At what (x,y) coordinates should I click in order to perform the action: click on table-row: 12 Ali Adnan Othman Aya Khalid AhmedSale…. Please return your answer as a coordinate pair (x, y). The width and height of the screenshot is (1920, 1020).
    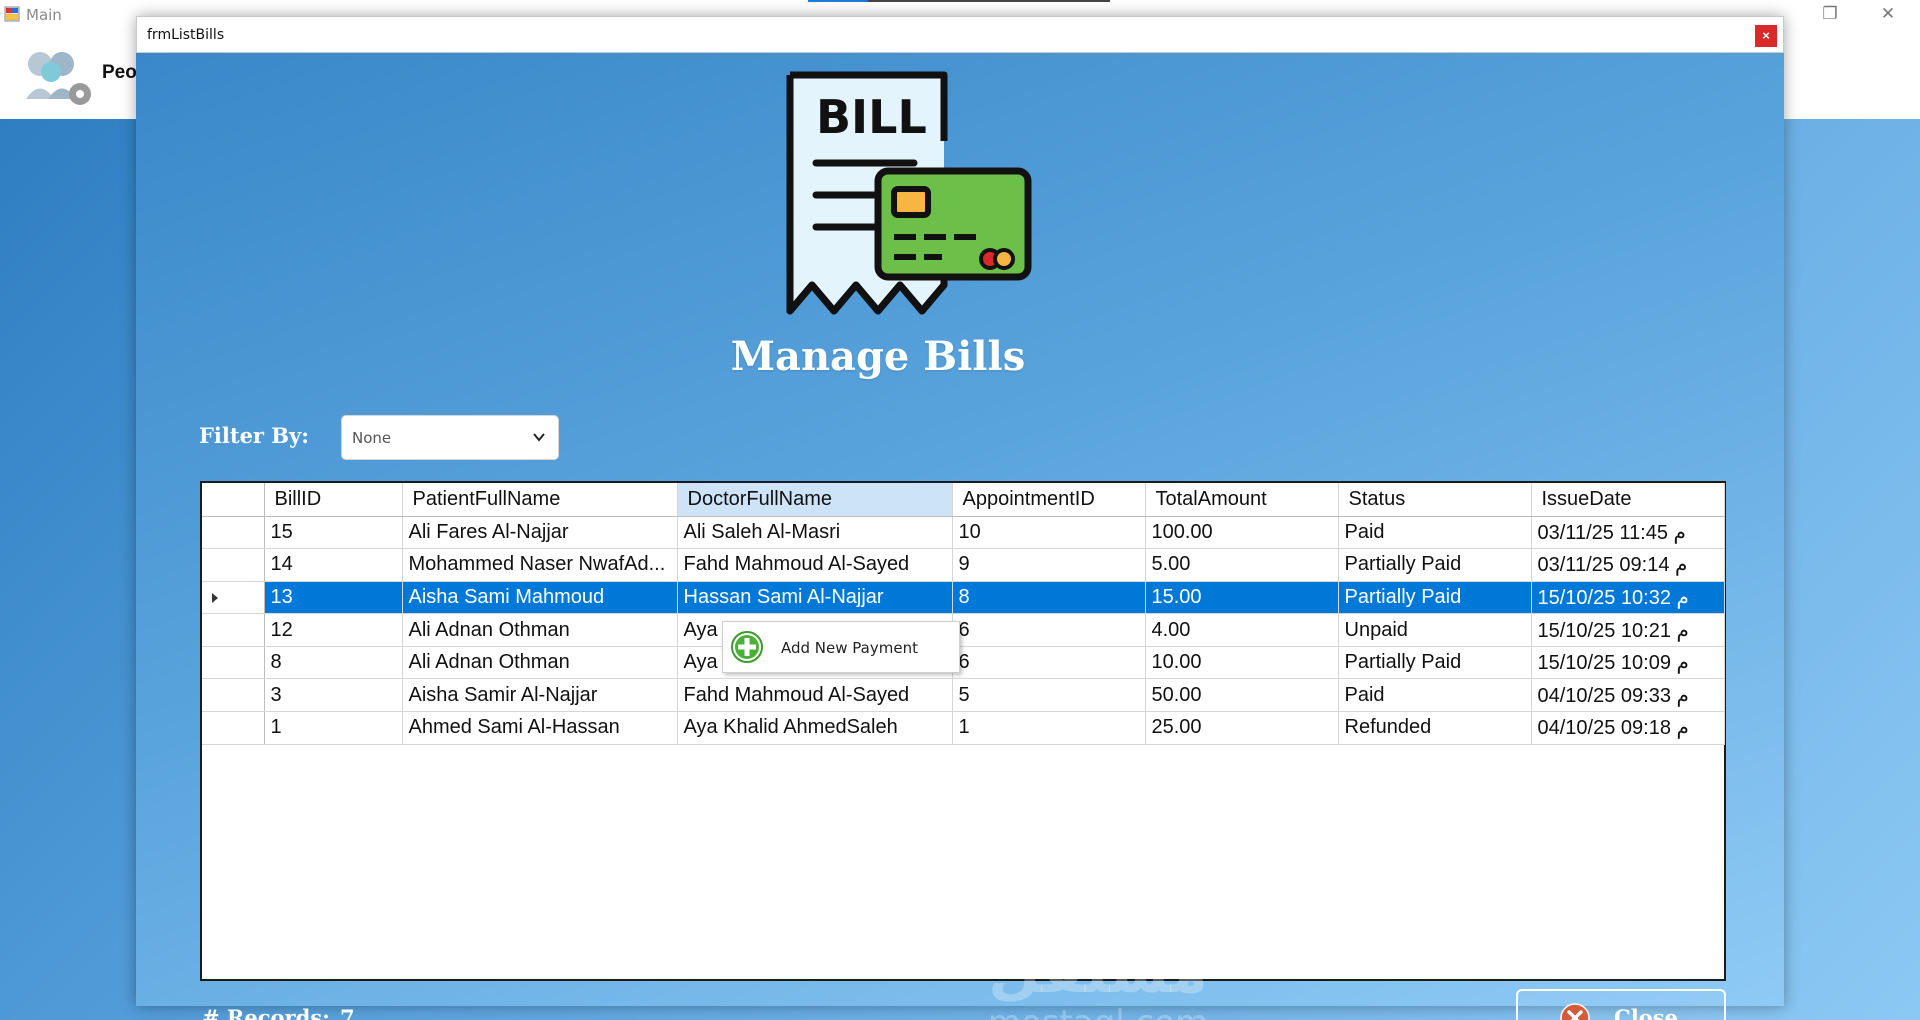
    Looking at the image, I should click on (963, 630).